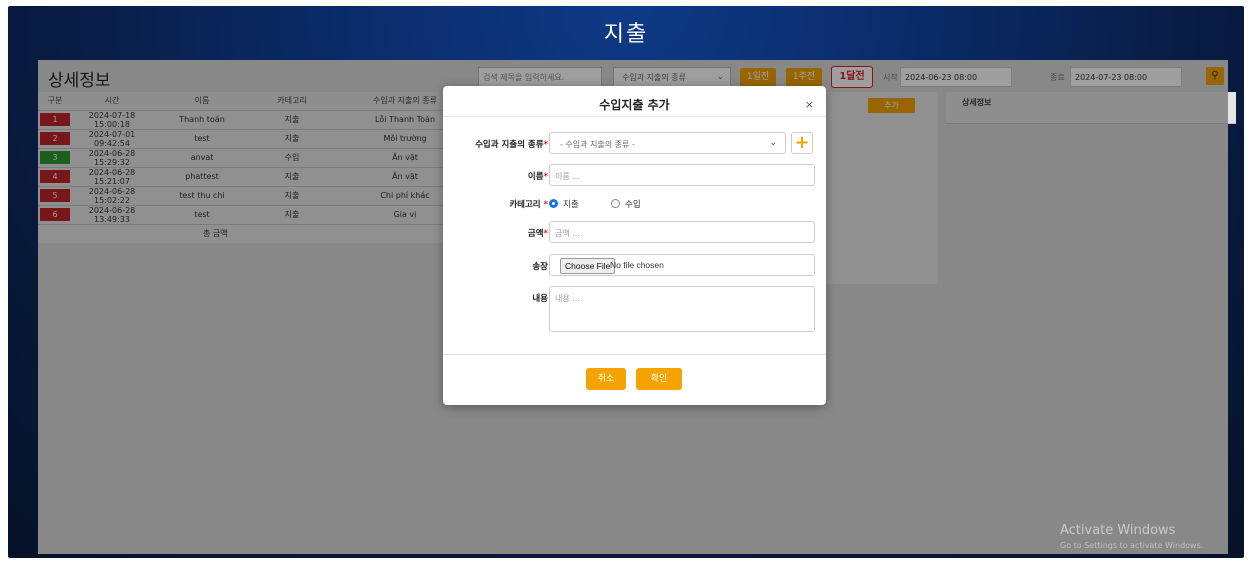 The height and width of the screenshot is (563, 1252). Describe the element at coordinates (540, 299) in the screenshot. I see `content-field-label: 내용` at that location.